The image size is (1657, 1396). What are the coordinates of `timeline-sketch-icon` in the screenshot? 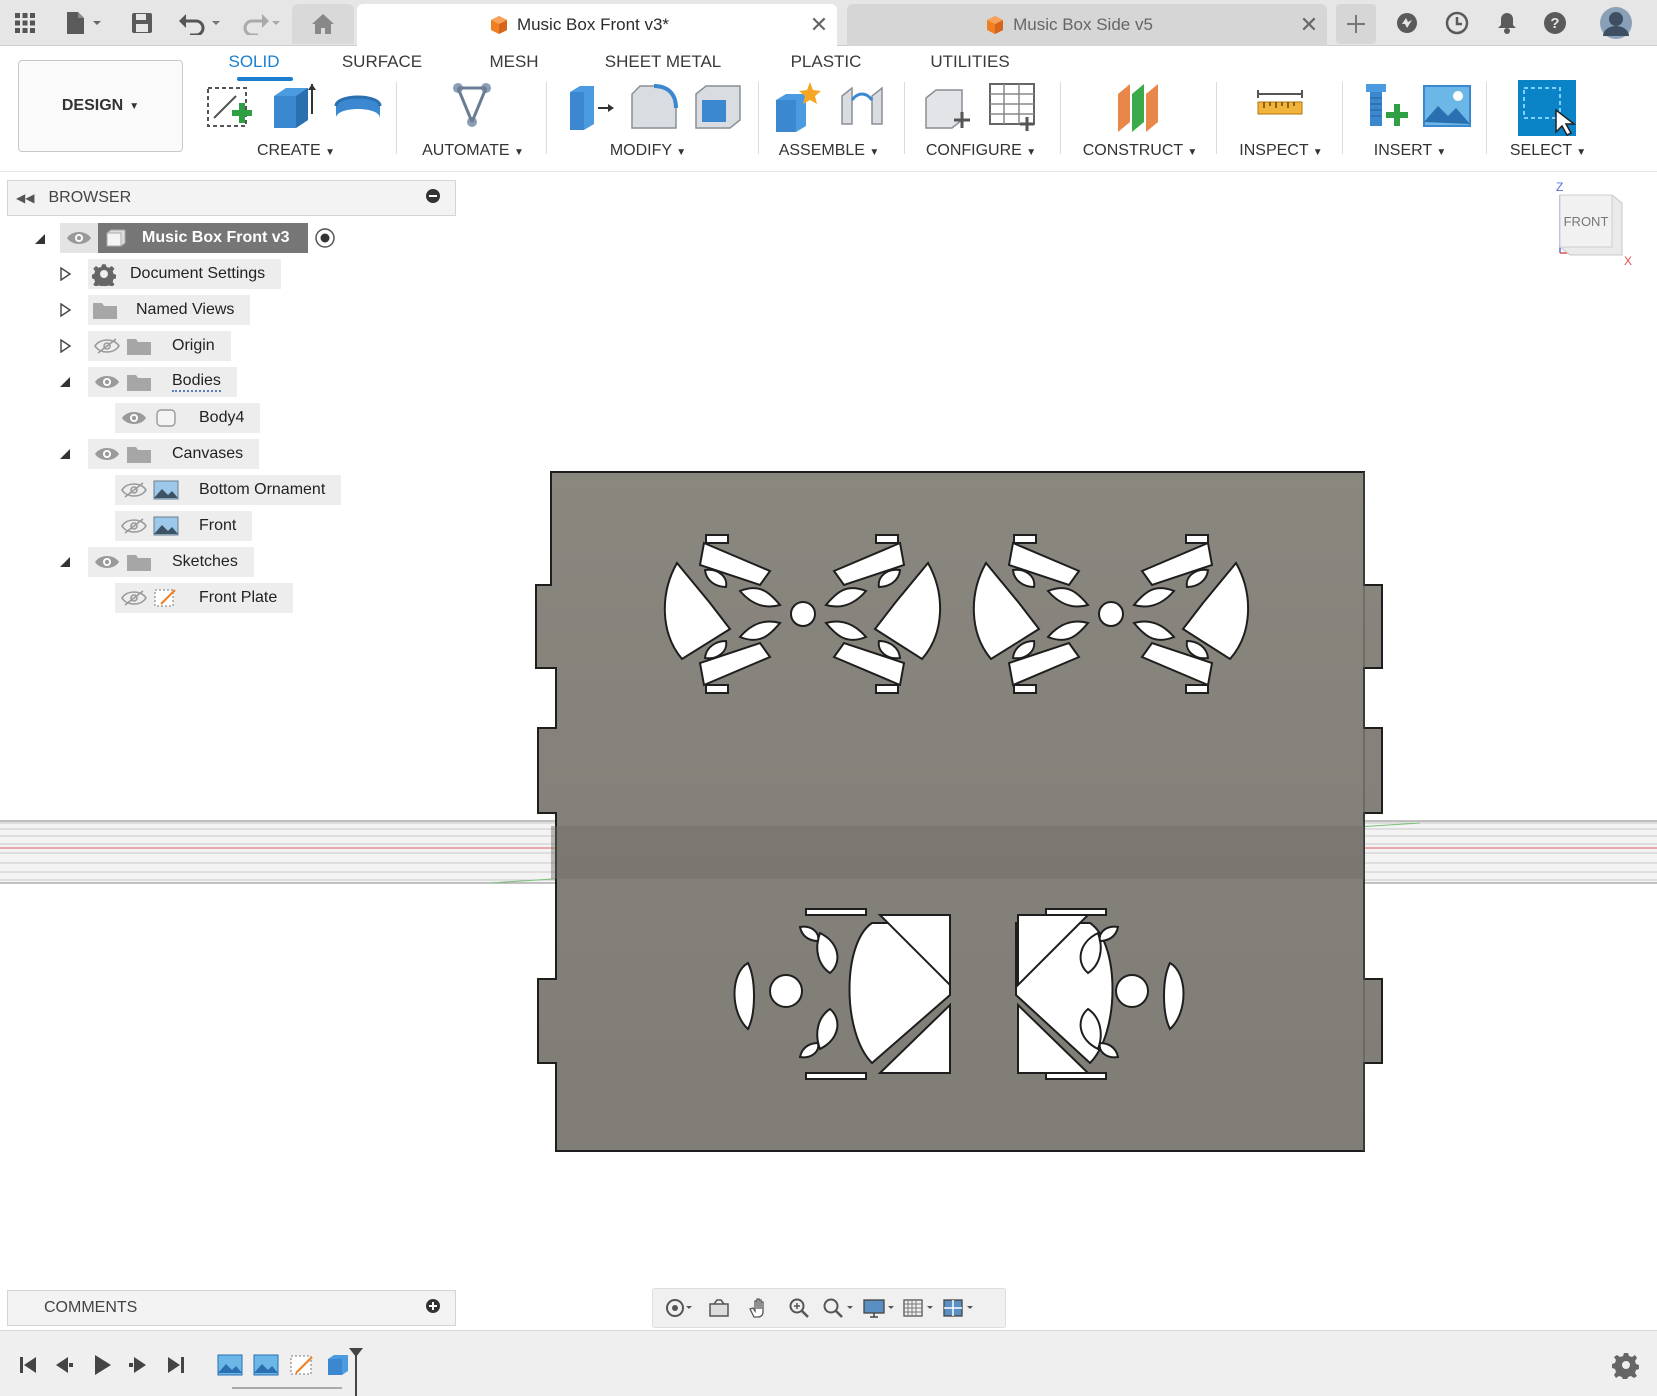 It's located at (302, 1365).